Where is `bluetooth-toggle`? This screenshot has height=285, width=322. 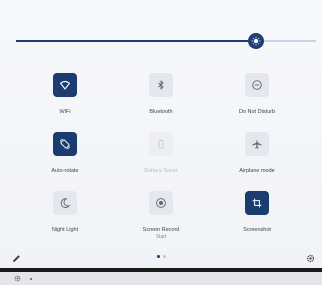 bluetooth-toggle is located at coordinates (161, 85).